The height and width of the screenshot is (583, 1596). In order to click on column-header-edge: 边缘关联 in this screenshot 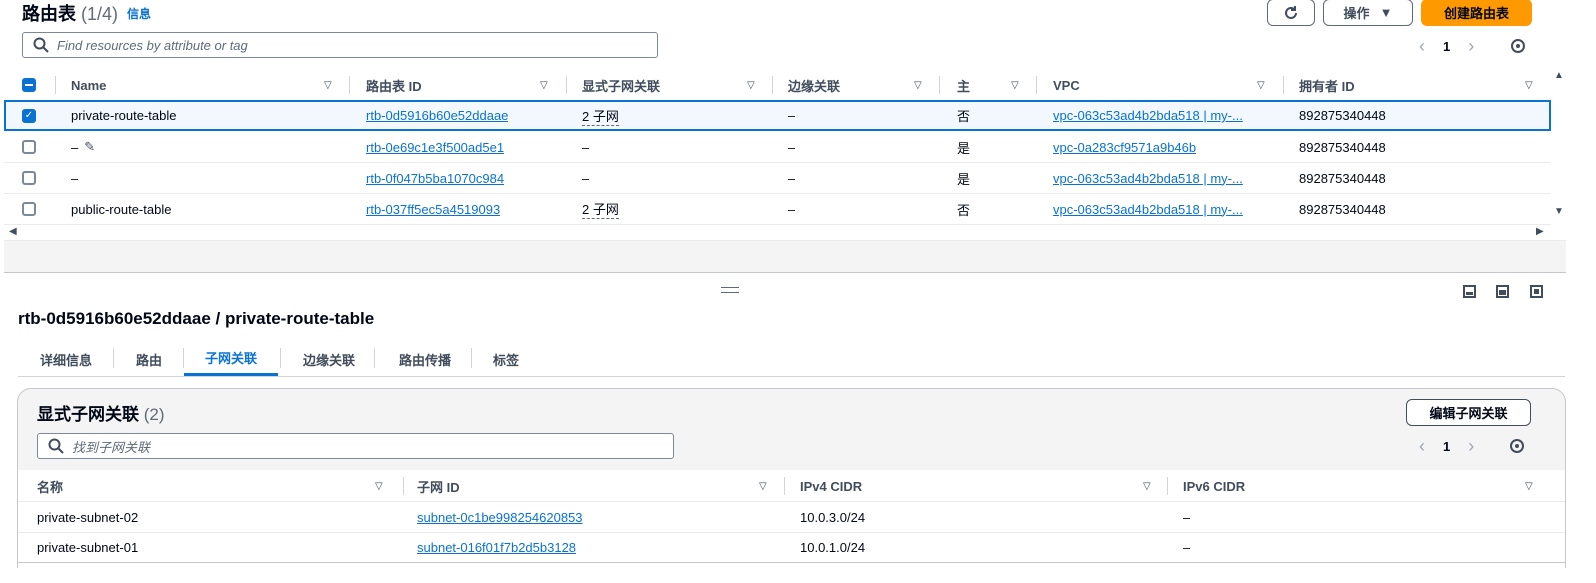, I will do `click(814, 85)`.